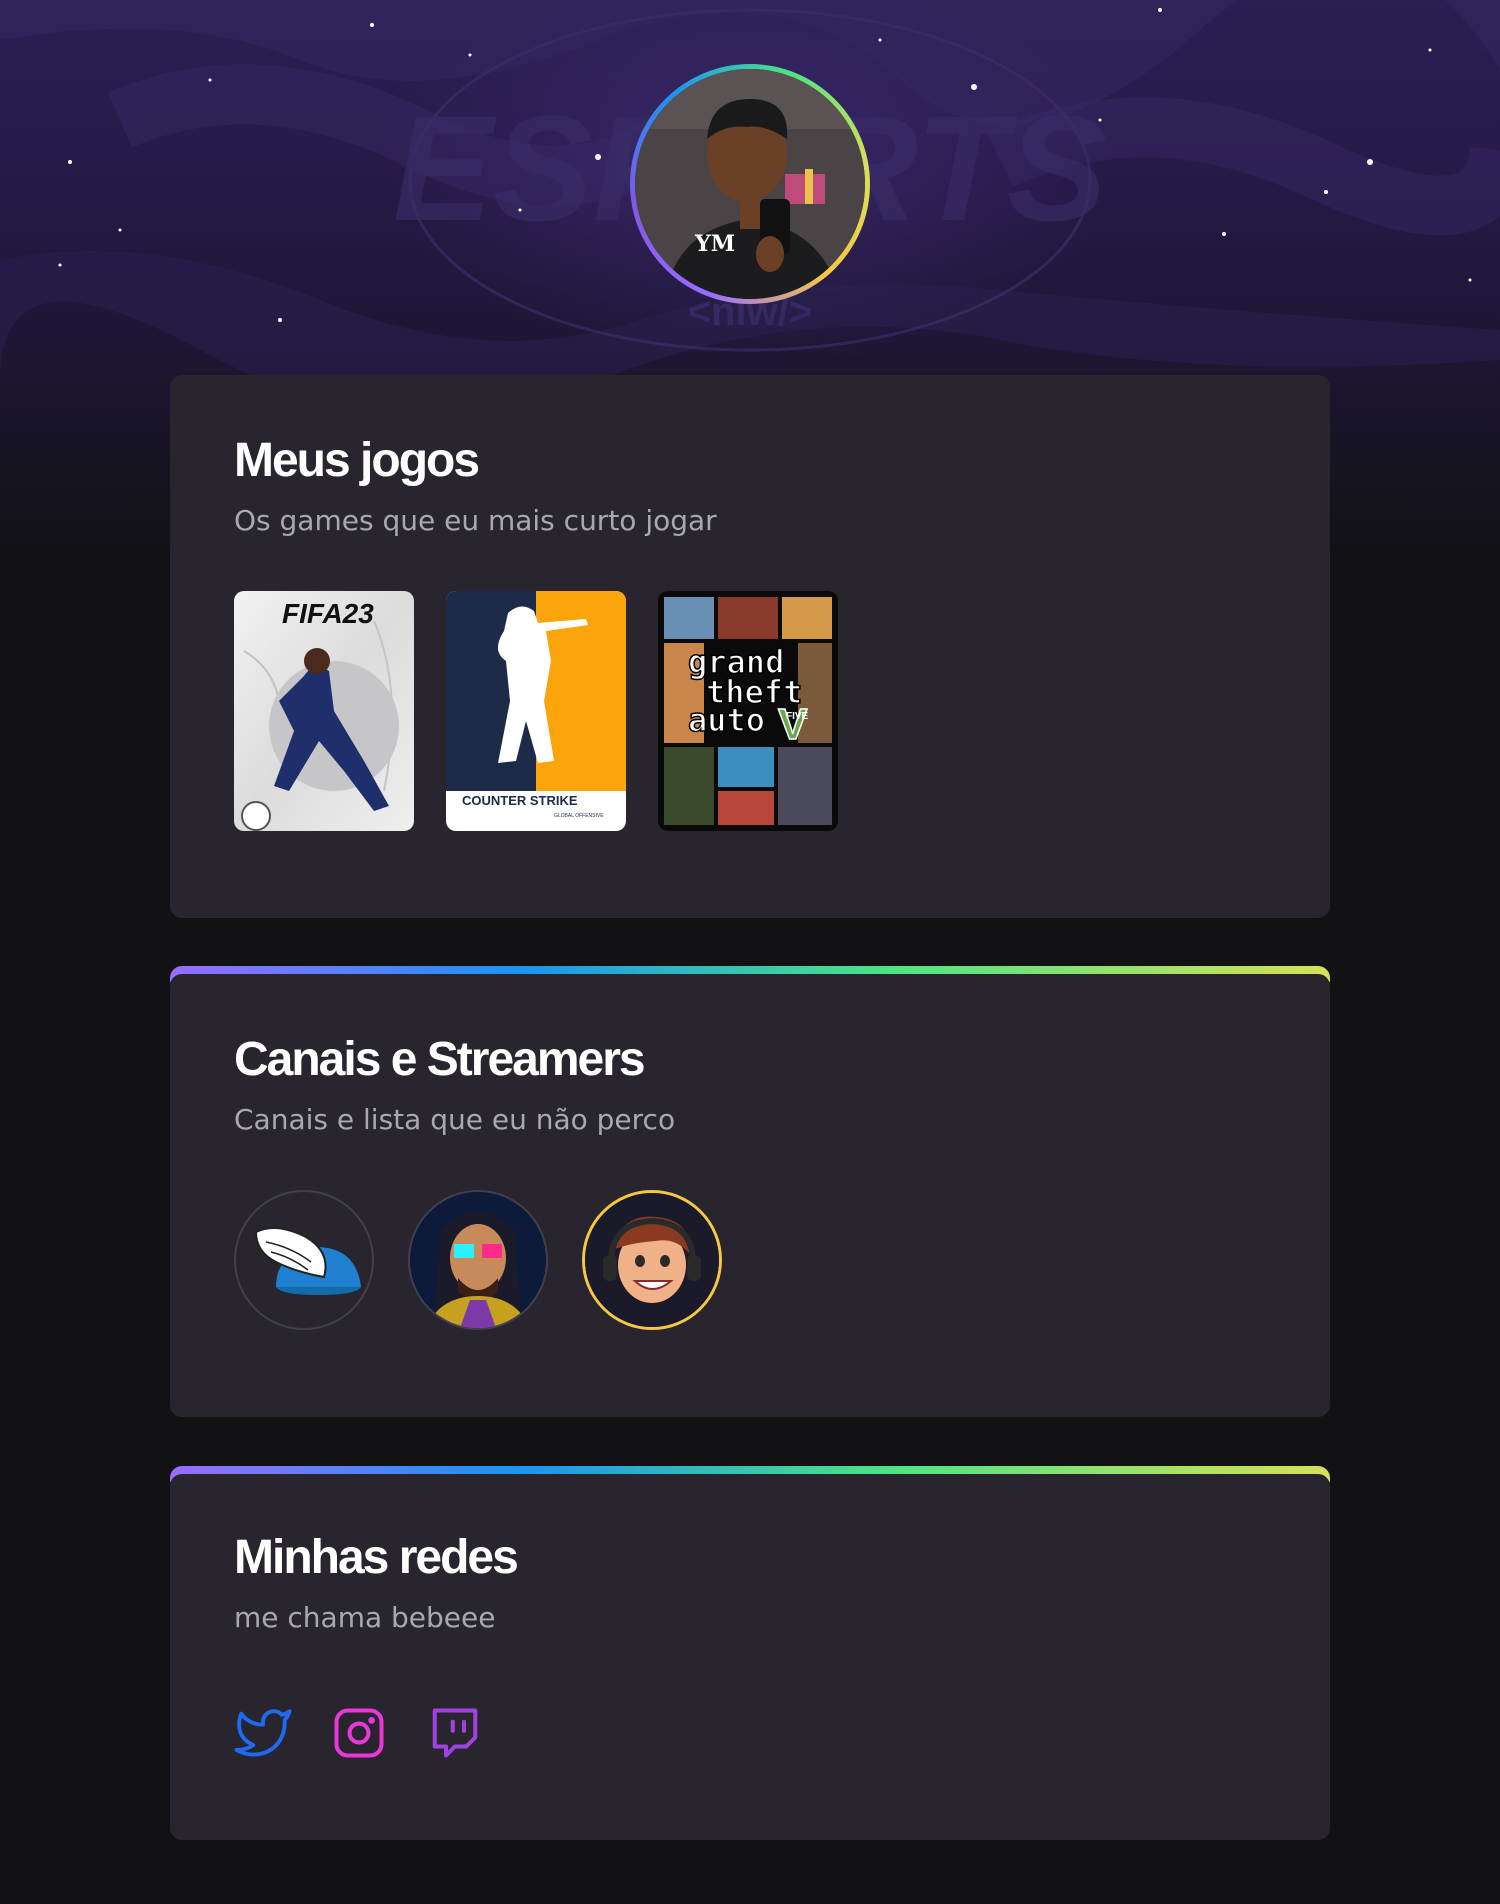 This screenshot has height=1904, width=1500. Describe the element at coordinates (365, 1617) in the screenshot. I see `socials-subtitle: me chama bebeee` at that location.